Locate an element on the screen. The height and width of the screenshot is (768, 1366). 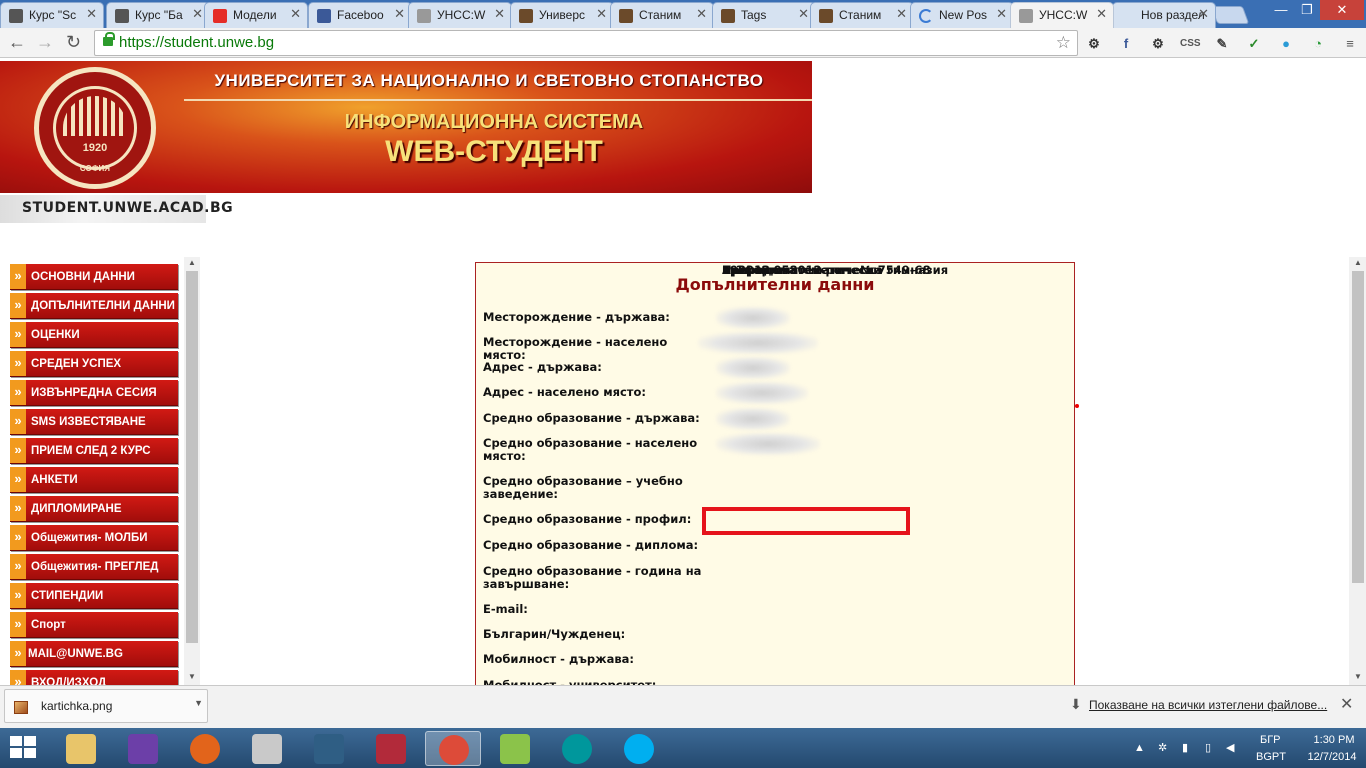
menu-item-9: ДИПЛОМИРАНЕ is located at coordinates (94, 509).